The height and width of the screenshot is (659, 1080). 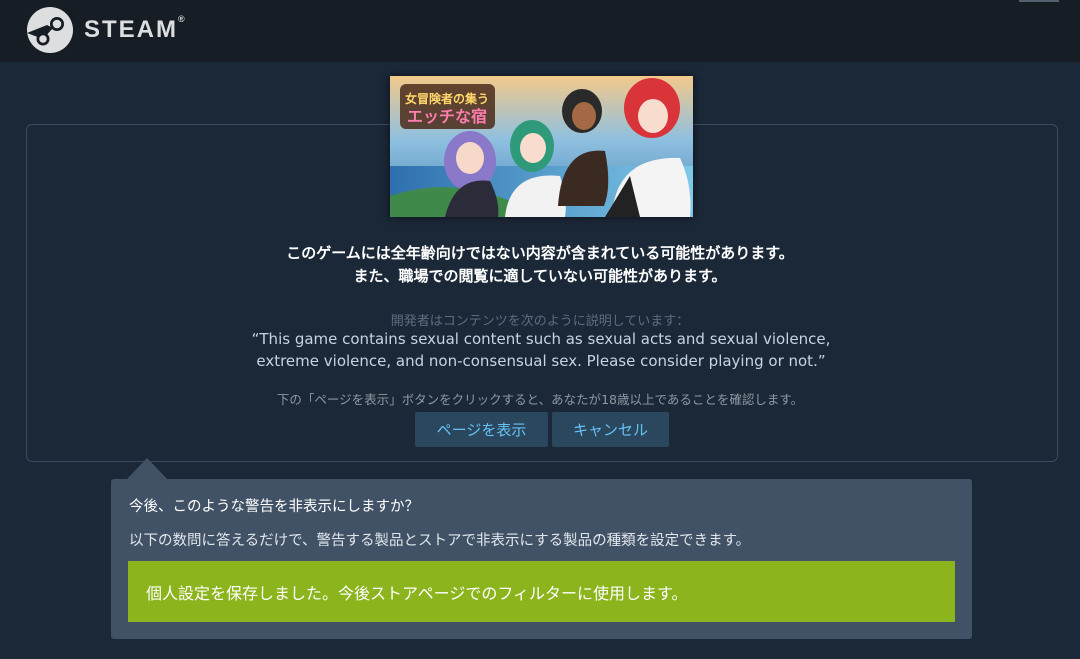 I want to click on mature-warning-line-2: また、職場での閲覧に適していない可能性があります。, so click(x=540, y=276).